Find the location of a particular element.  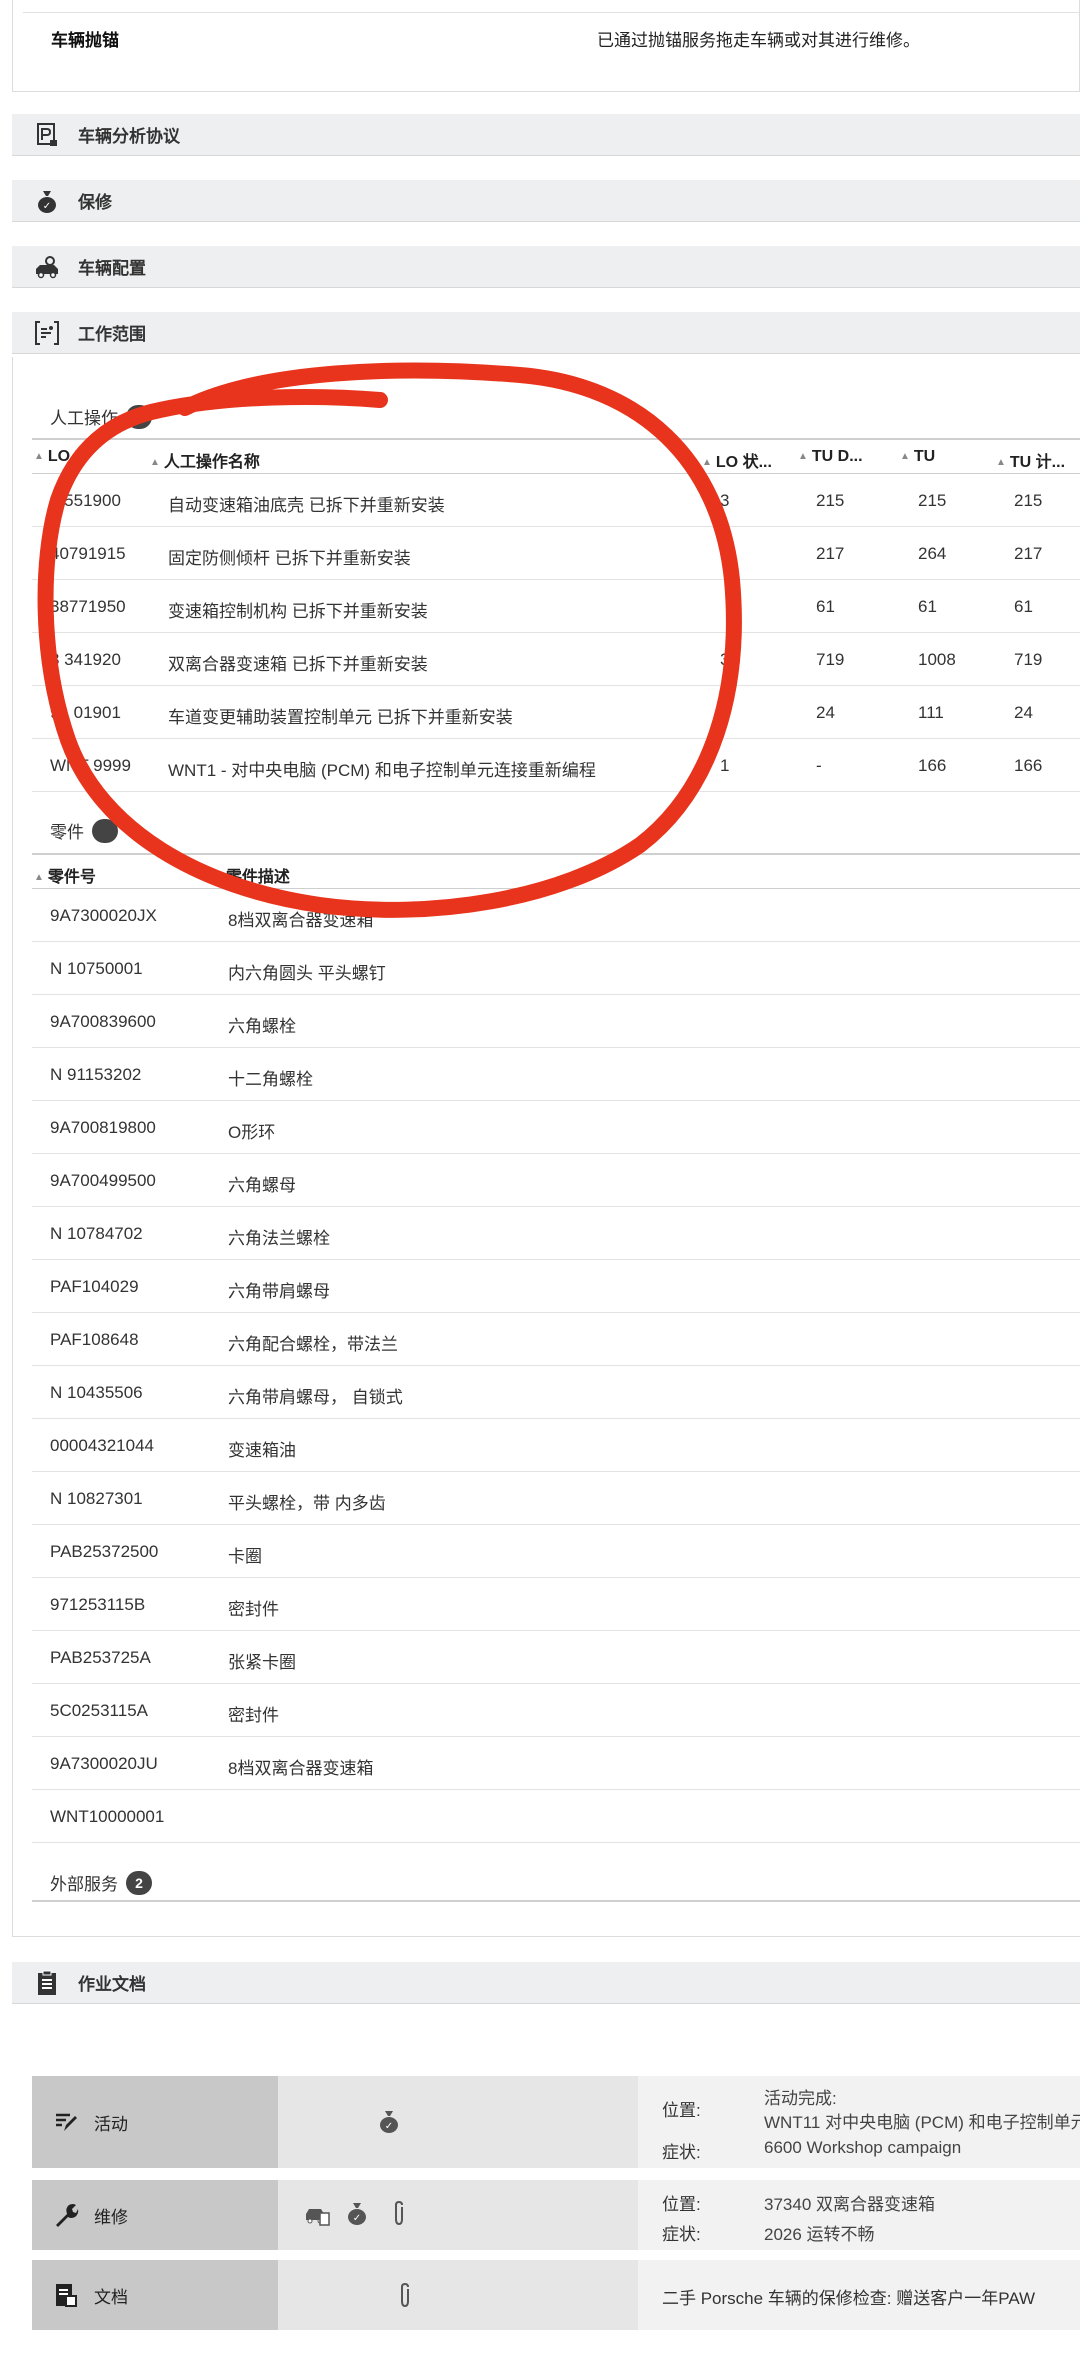

parts-subheading: 零件 is located at coordinates (84, 830).